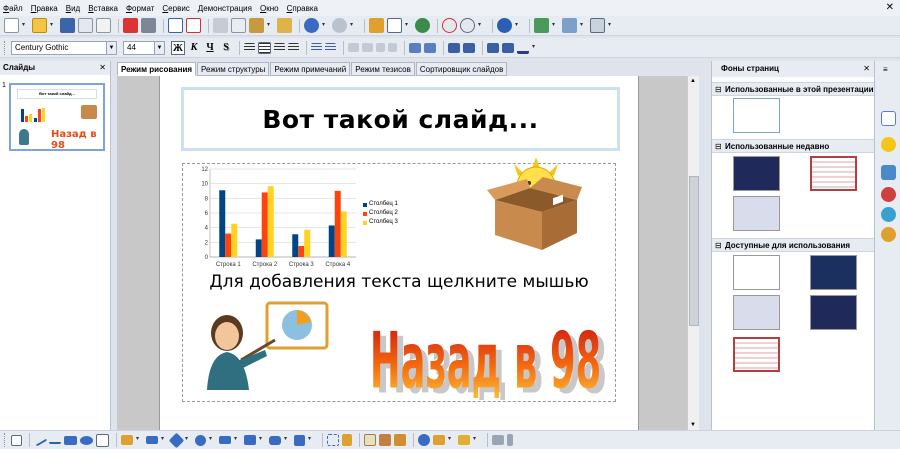 The image size is (900, 449). Describe the element at coordinates (339, 25) in the screenshot. I see `redo-icon` at that location.